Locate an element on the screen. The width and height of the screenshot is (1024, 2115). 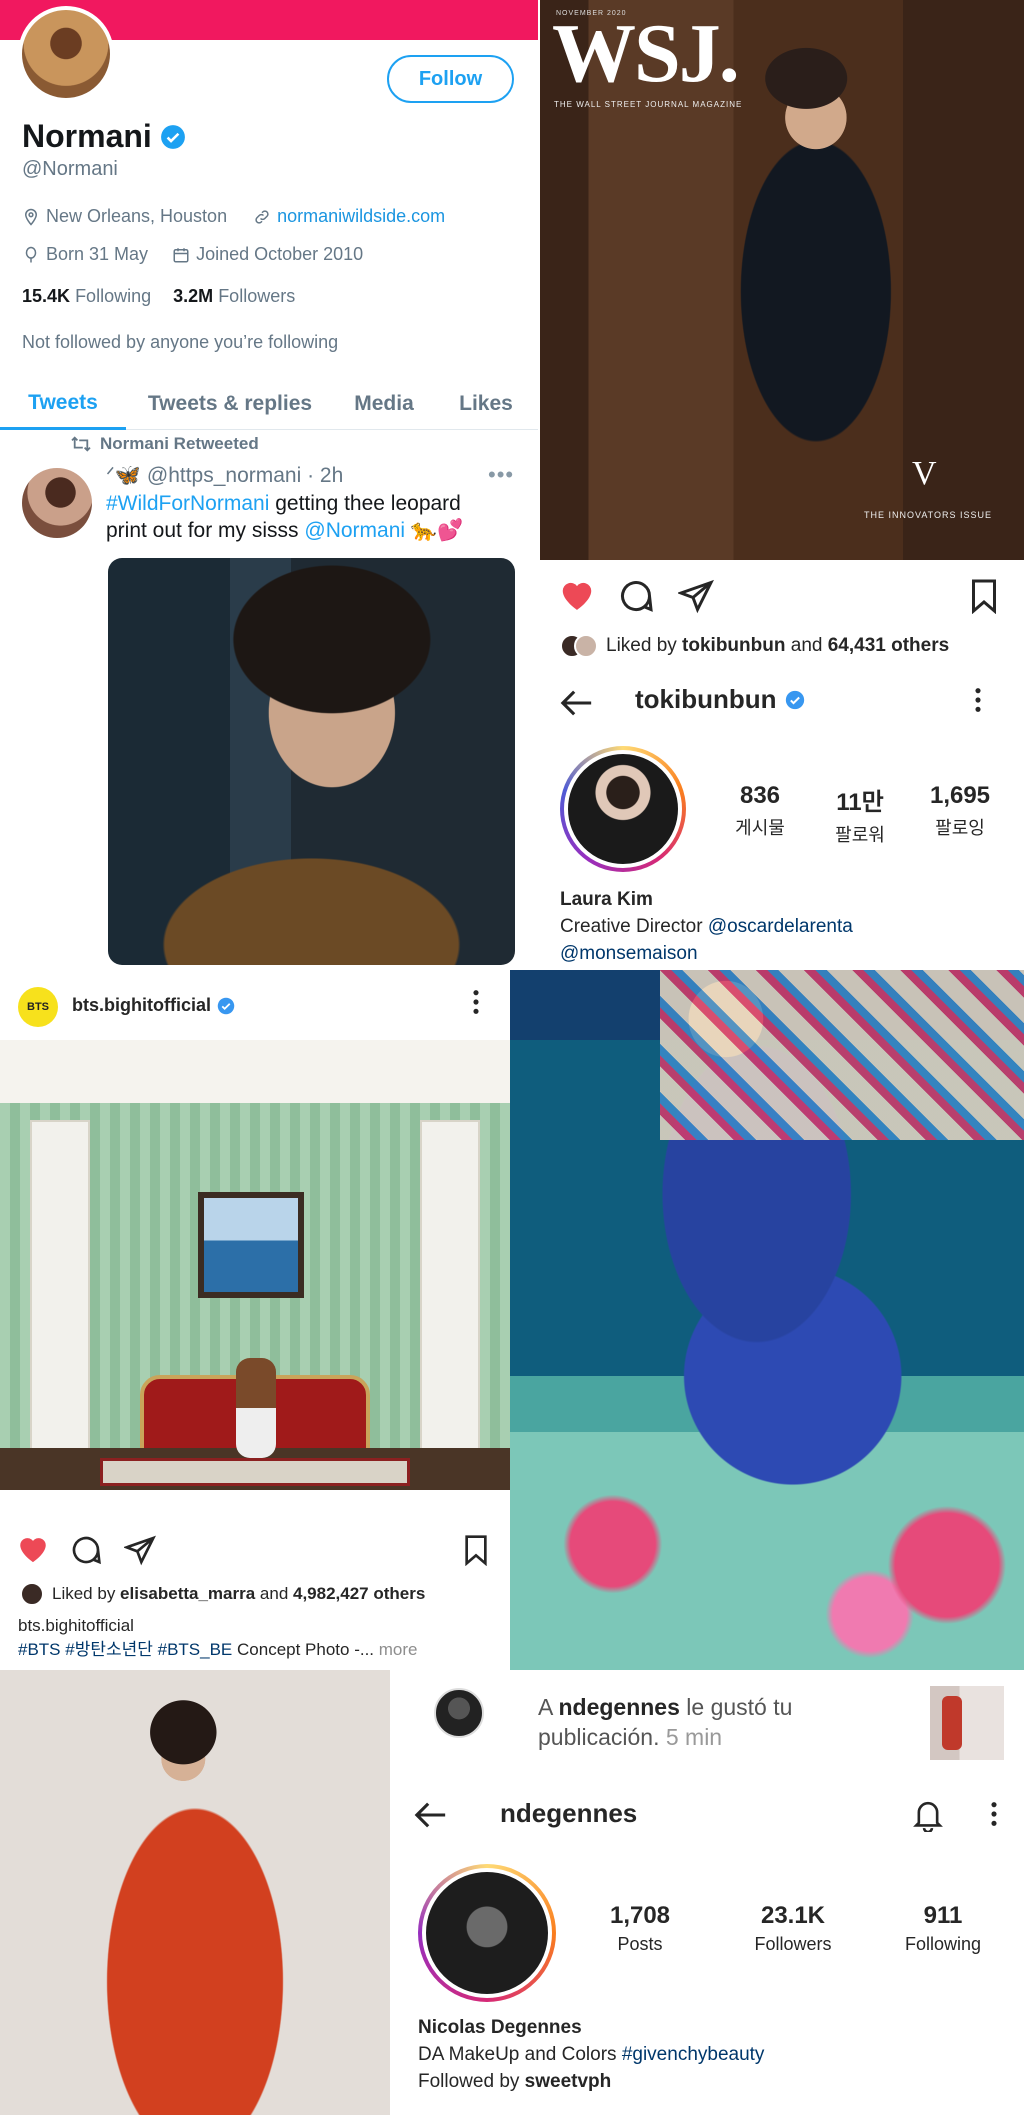
post-action-bar is located at coordinates (782, 597).